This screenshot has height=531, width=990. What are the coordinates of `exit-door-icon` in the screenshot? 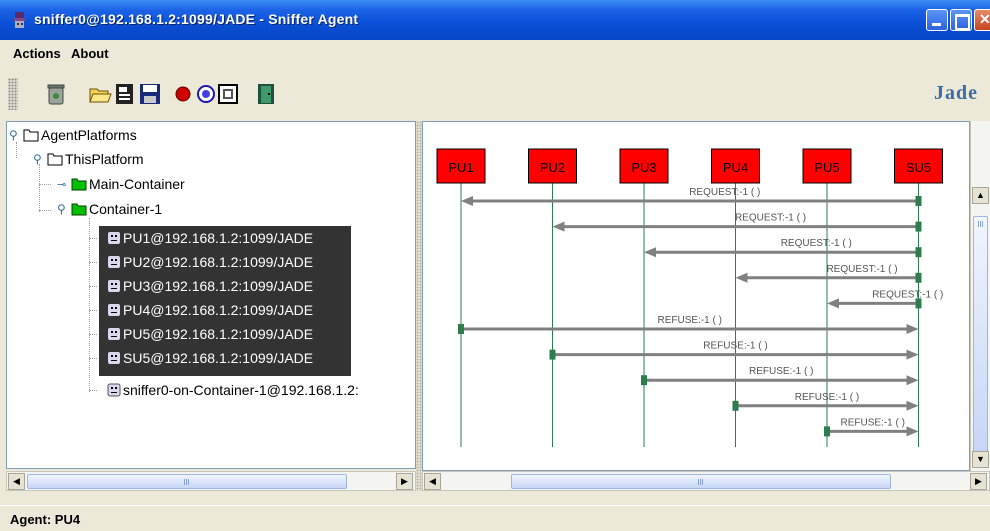 It's located at (266, 94).